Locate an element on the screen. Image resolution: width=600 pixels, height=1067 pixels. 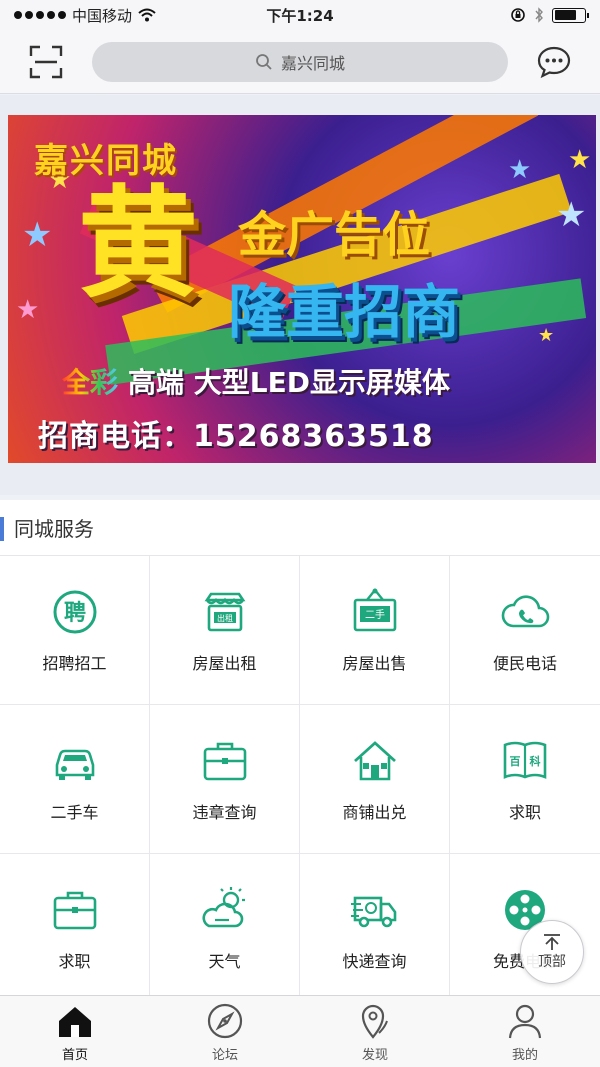
service-item: 天气 is located at coordinates (225, 928).